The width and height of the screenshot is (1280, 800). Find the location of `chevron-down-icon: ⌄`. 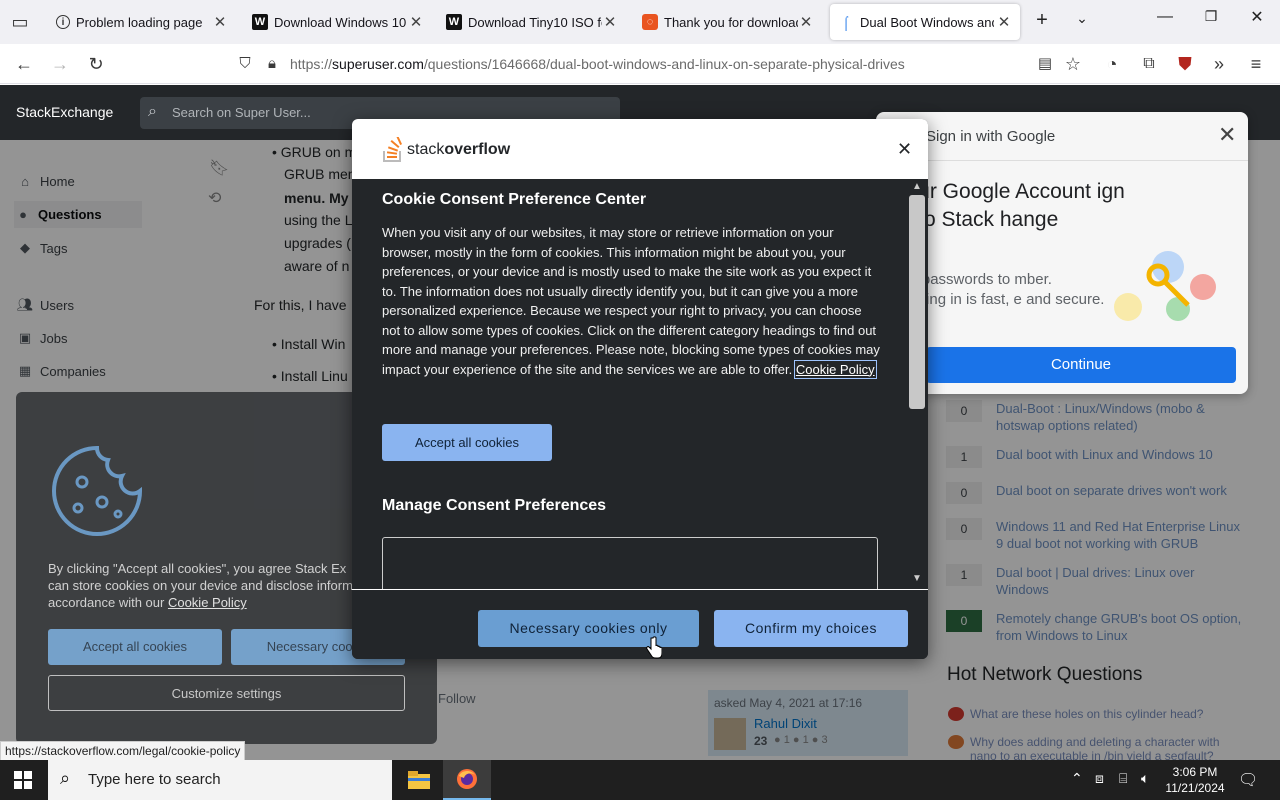

chevron-down-icon: ⌄ is located at coordinates (1082, 18).